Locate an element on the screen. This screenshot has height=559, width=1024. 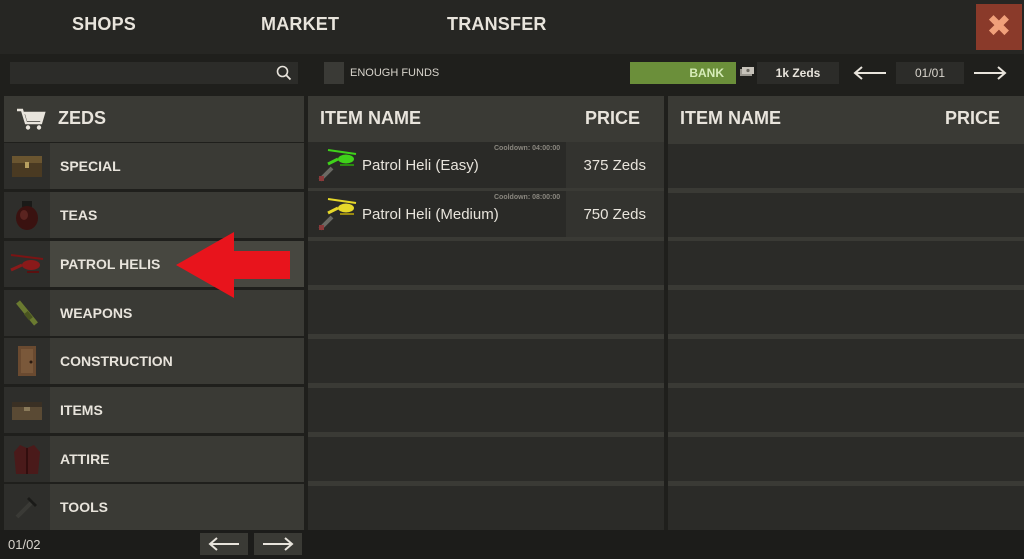
arrow-right-icon is located at coordinates (278, 544).